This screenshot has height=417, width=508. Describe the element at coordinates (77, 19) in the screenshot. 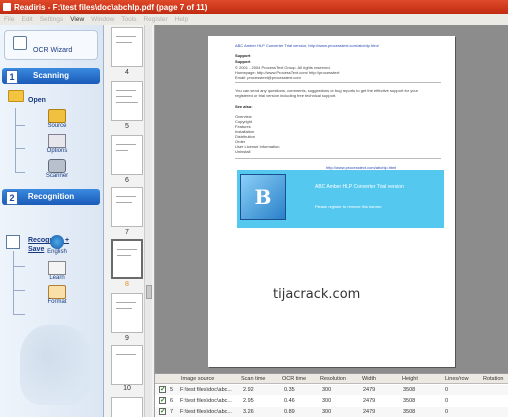

I see `menu-view: View` at that location.